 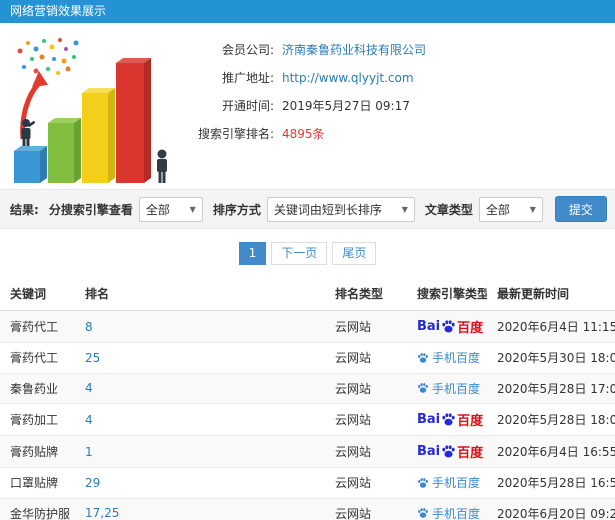 I want to click on page-last-button: 尾页, so click(x=354, y=253).